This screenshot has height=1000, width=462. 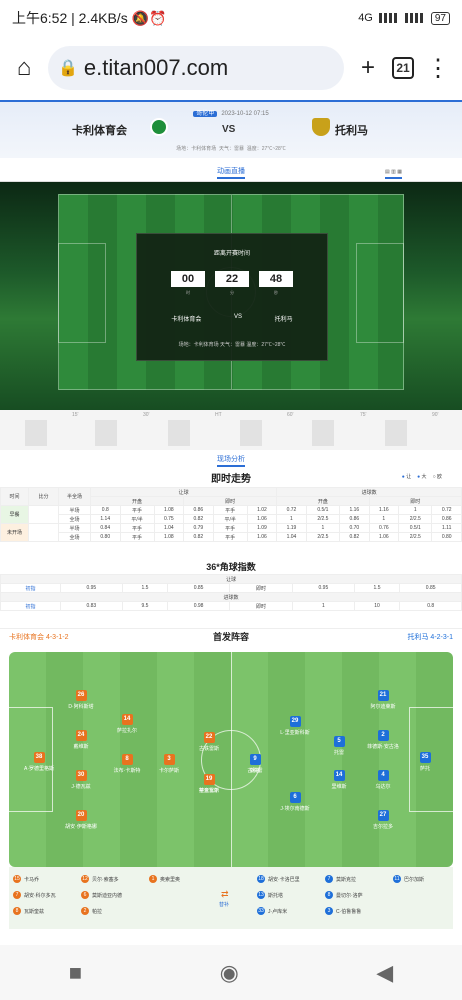 I want to click on view-toggle: ▤ ▥ ▦, so click(x=393, y=174).